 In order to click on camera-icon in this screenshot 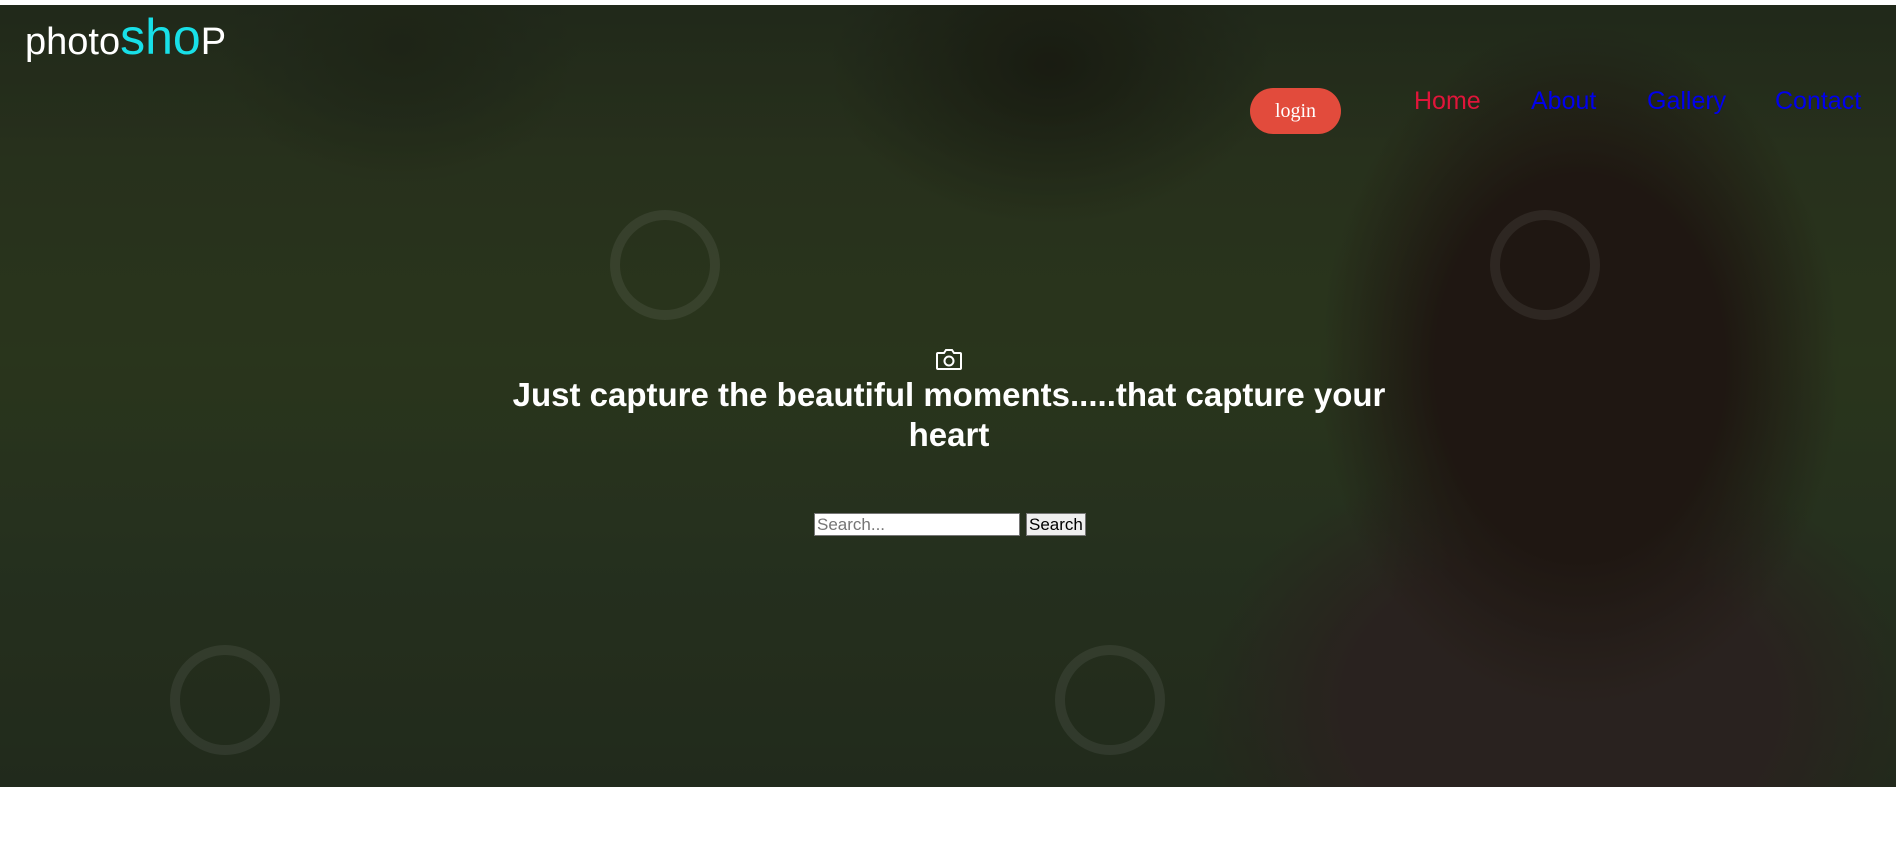, I will do `click(949, 359)`.